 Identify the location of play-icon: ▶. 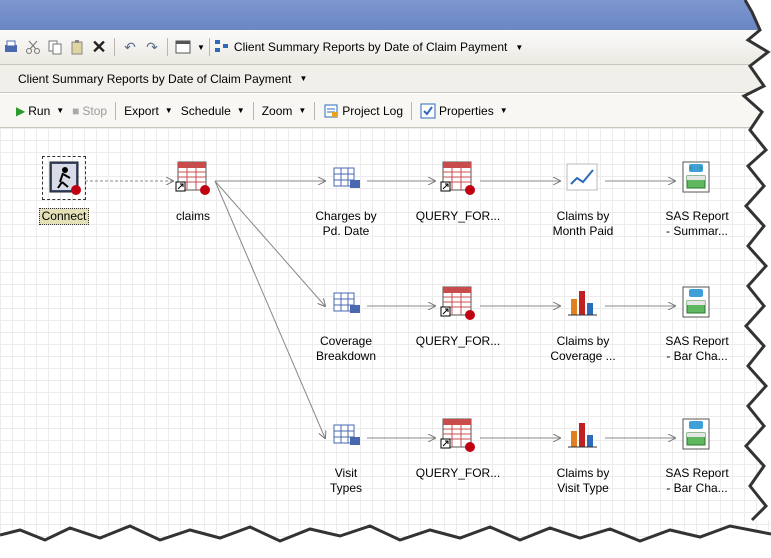
(21, 110).